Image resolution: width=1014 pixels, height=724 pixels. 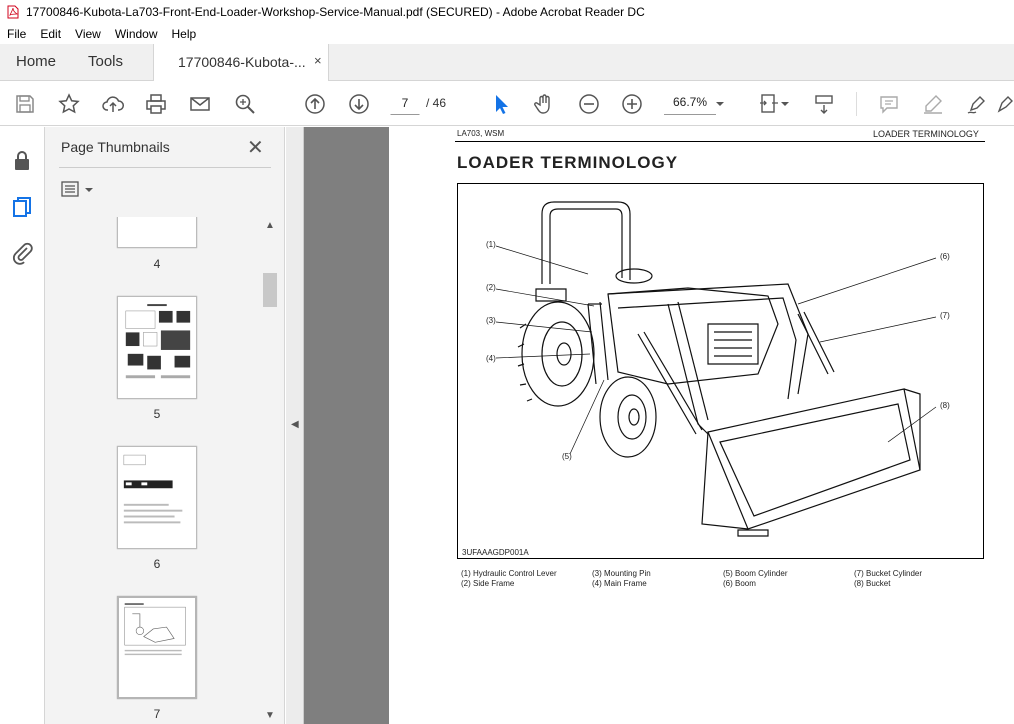 I want to click on bookmark-star-icon, so click(x=69, y=104).